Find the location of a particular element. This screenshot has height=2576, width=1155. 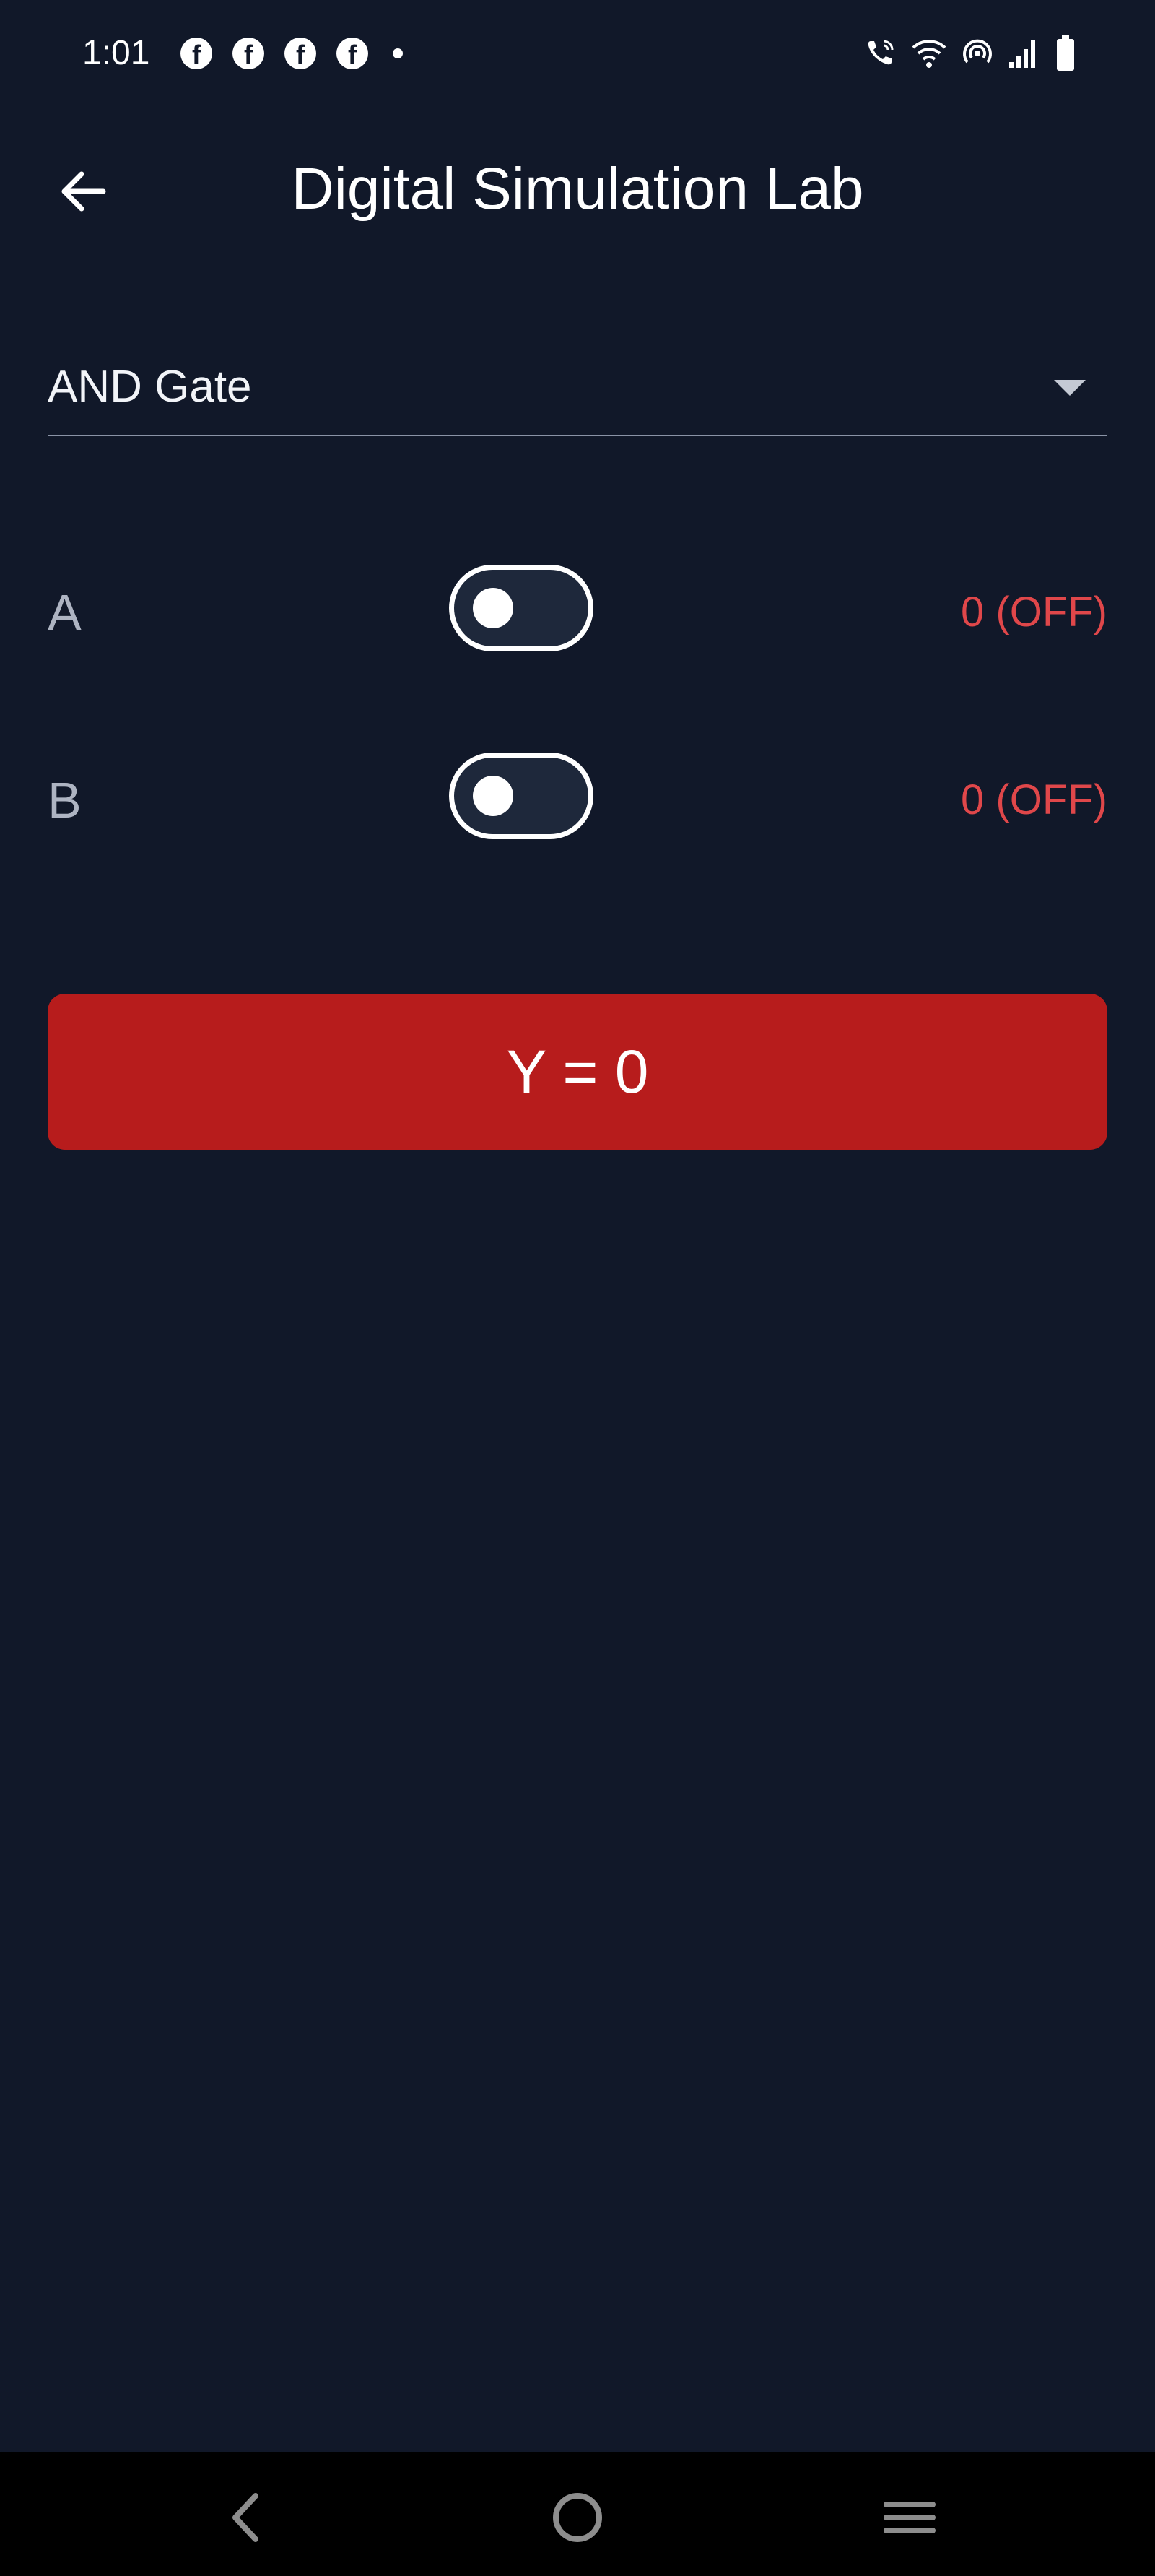

navigation-bar is located at coordinates (577, 2514).